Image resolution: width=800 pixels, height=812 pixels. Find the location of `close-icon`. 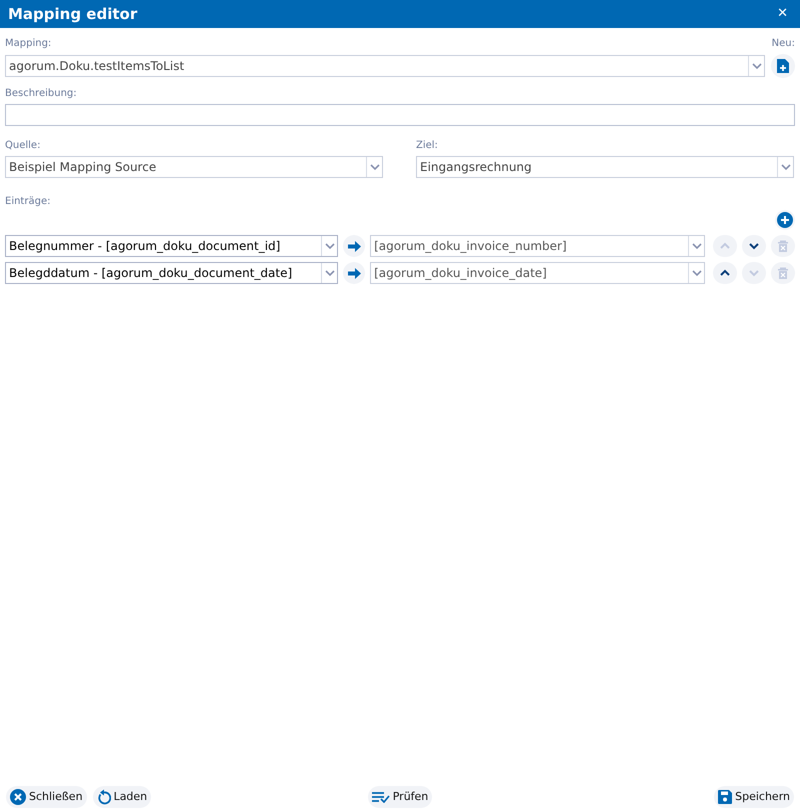

close-icon is located at coordinates (18, 797).